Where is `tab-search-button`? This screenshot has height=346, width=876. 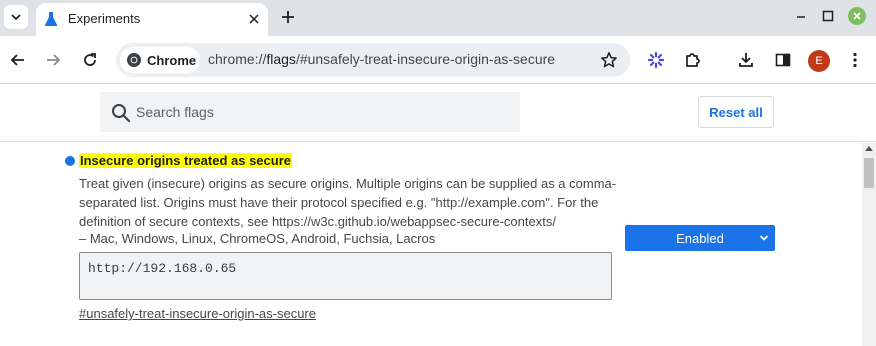 tab-search-button is located at coordinates (16, 17).